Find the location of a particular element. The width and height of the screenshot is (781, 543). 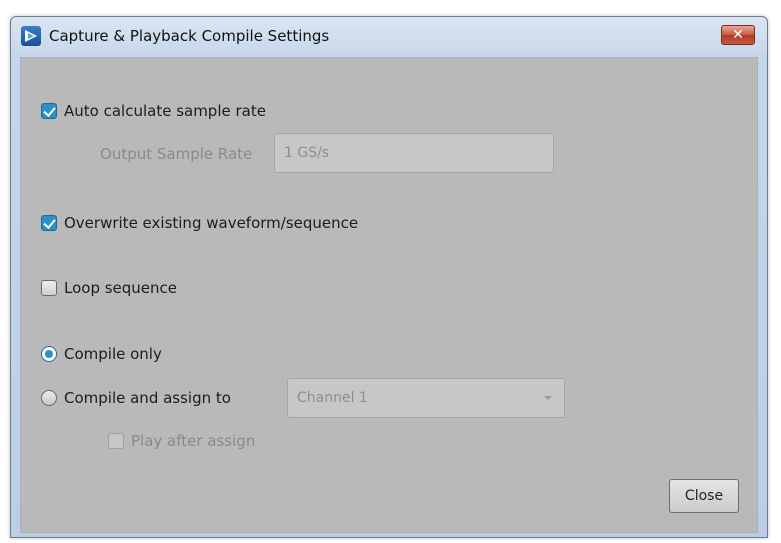

compile-assign-radio is located at coordinates (49, 398).